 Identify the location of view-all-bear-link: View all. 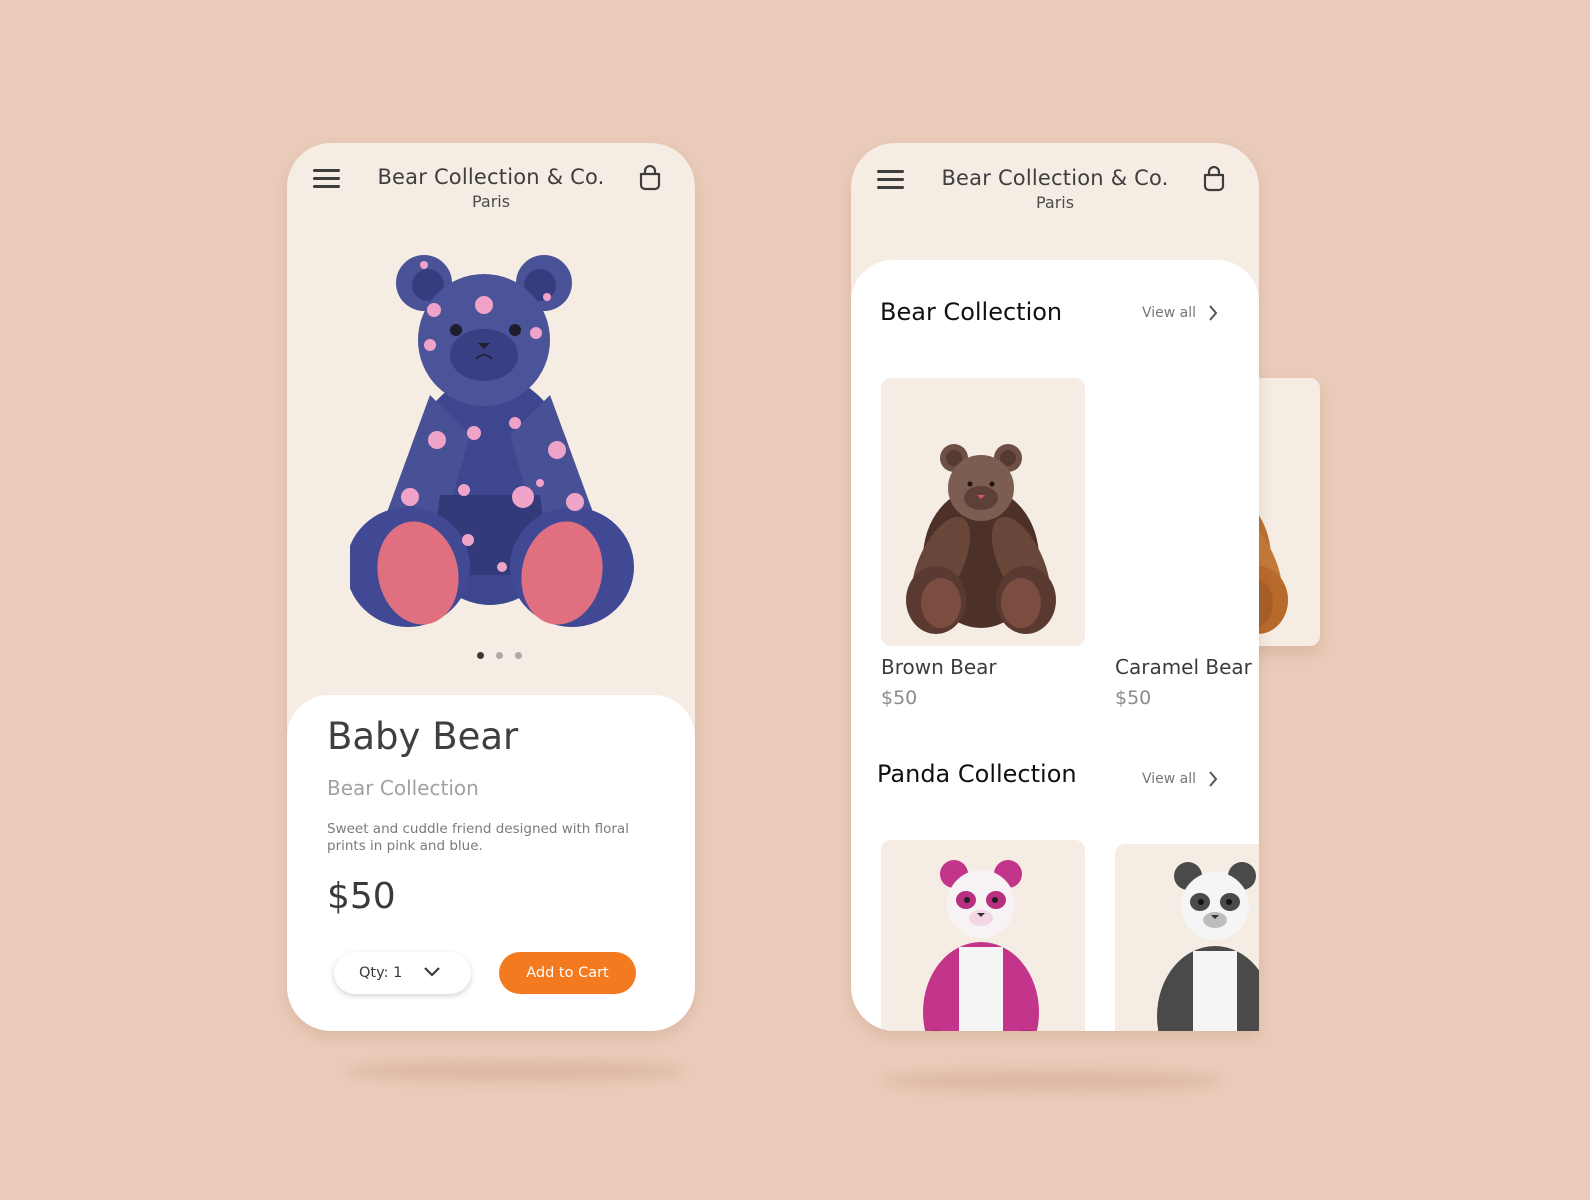
(1180, 313).